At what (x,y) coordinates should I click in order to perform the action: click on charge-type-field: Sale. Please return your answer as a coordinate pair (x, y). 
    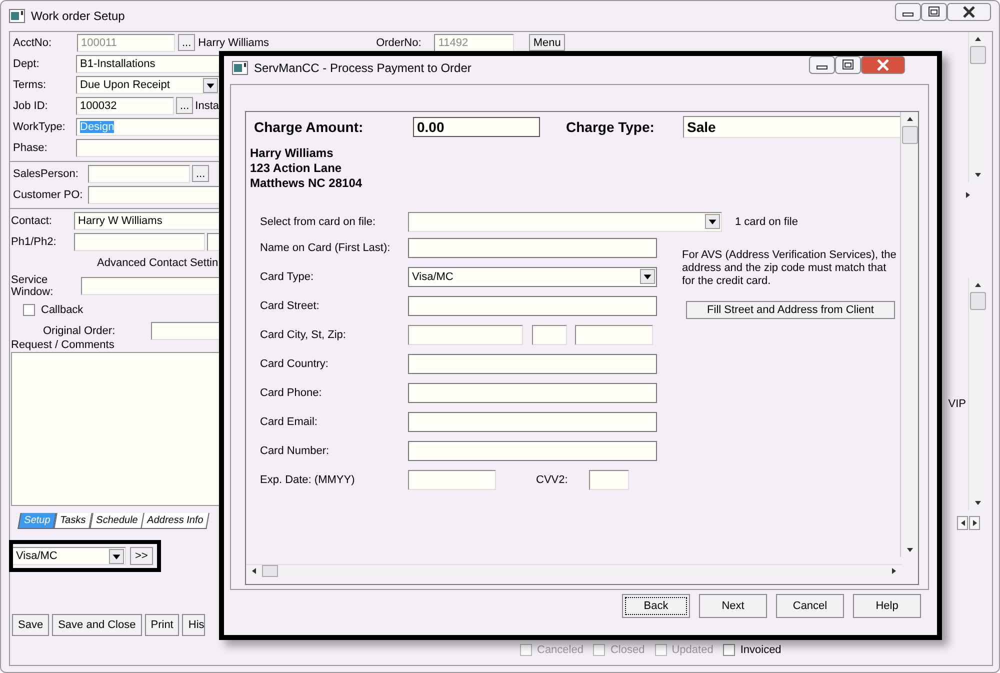
    Looking at the image, I should click on (791, 127).